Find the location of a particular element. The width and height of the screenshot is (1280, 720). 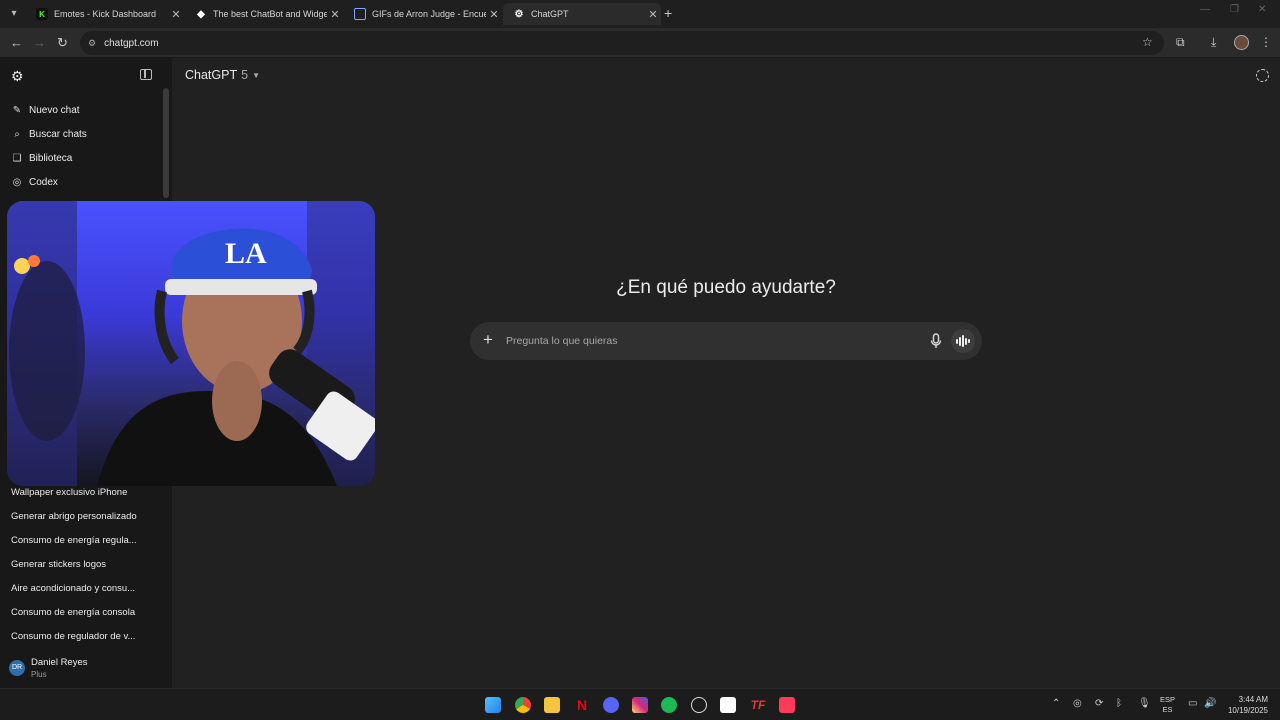

document-icon is located at coordinates (360, 14).